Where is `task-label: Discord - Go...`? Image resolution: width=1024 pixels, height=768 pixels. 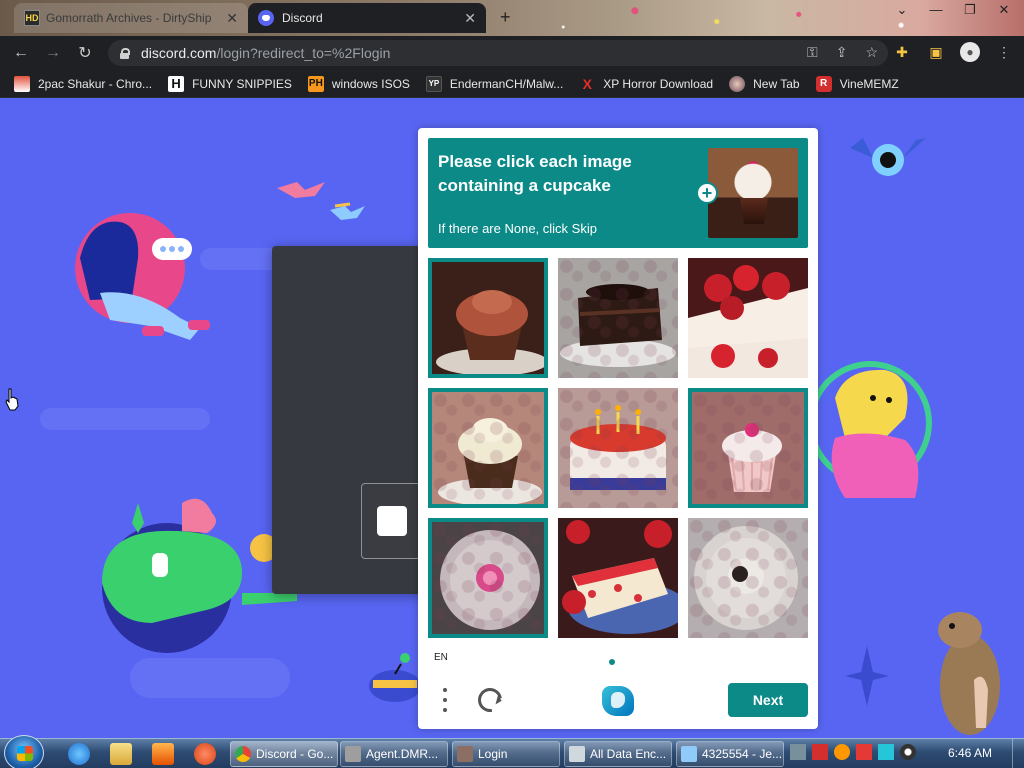
task-label: Discord - Go... is located at coordinates (295, 754).